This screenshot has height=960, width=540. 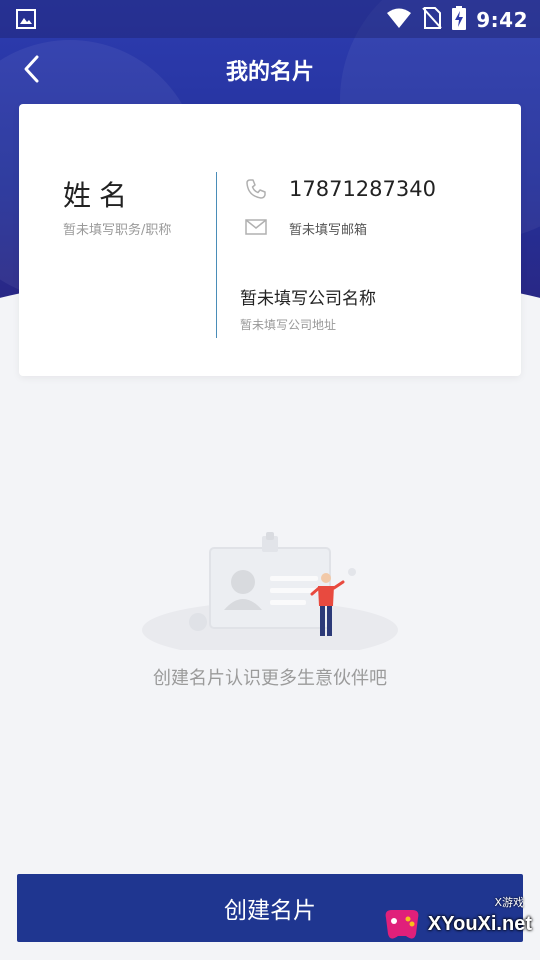 What do you see at coordinates (479, 923) in the screenshot?
I see `watermark-text: XYouXi.net` at bounding box center [479, 923].